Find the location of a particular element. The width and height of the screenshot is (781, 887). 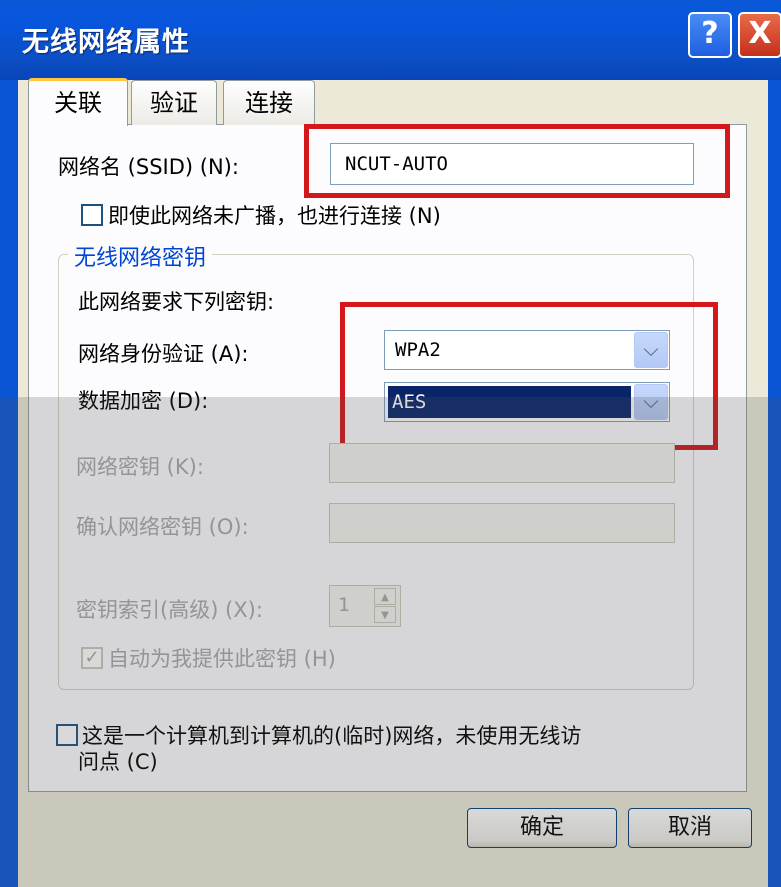

help-button: ? is located at coordinates (710, 35).